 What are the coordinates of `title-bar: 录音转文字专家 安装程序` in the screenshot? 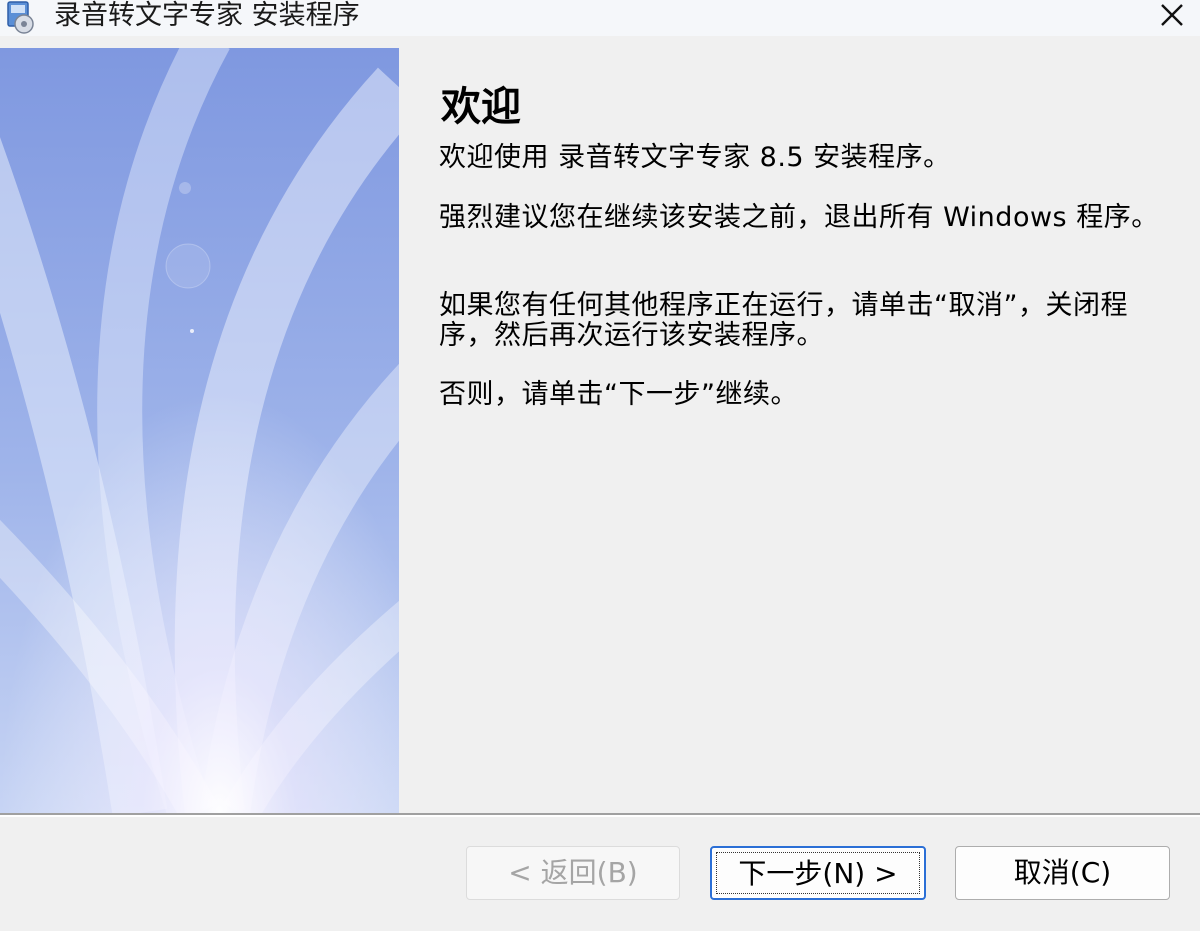 It's located at (600, 18).